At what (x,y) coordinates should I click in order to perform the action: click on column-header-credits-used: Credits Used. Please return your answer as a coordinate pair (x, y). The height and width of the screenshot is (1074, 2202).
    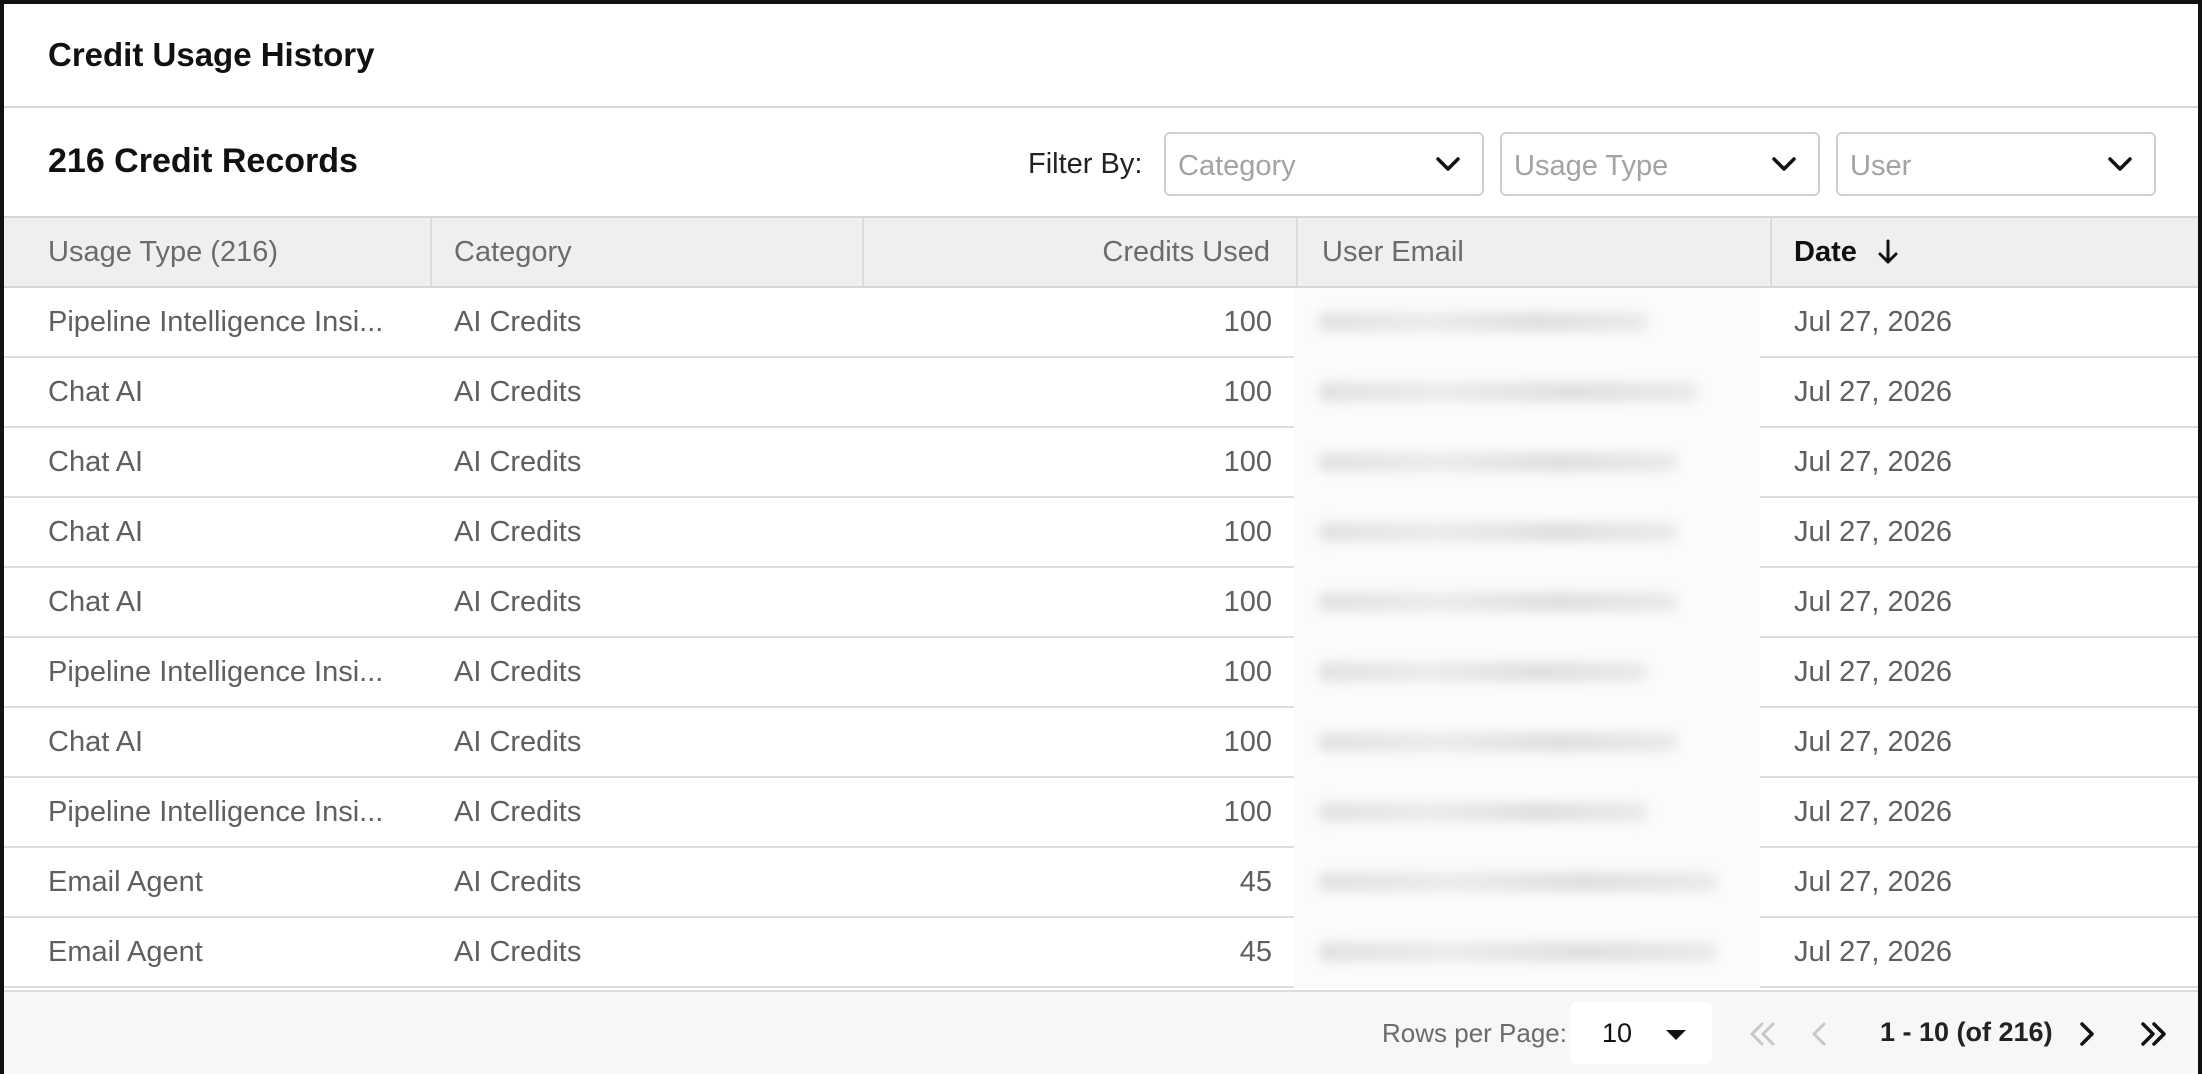
    Looking at the image, I should click on (1081, 252).